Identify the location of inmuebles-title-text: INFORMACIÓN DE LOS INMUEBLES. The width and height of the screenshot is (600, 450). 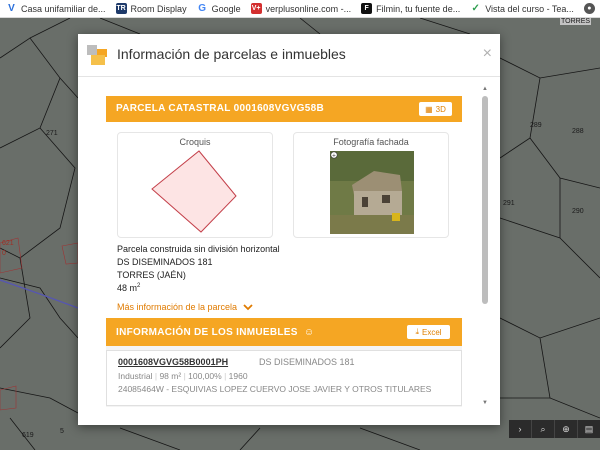
(207, 332).